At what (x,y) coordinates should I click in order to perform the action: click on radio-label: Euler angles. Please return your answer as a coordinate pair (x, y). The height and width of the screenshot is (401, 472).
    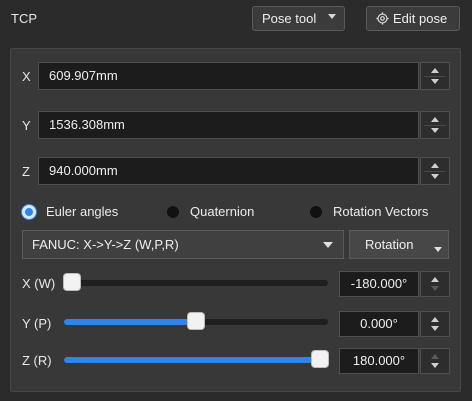
    Looking at the image, I should click on (82, 211).